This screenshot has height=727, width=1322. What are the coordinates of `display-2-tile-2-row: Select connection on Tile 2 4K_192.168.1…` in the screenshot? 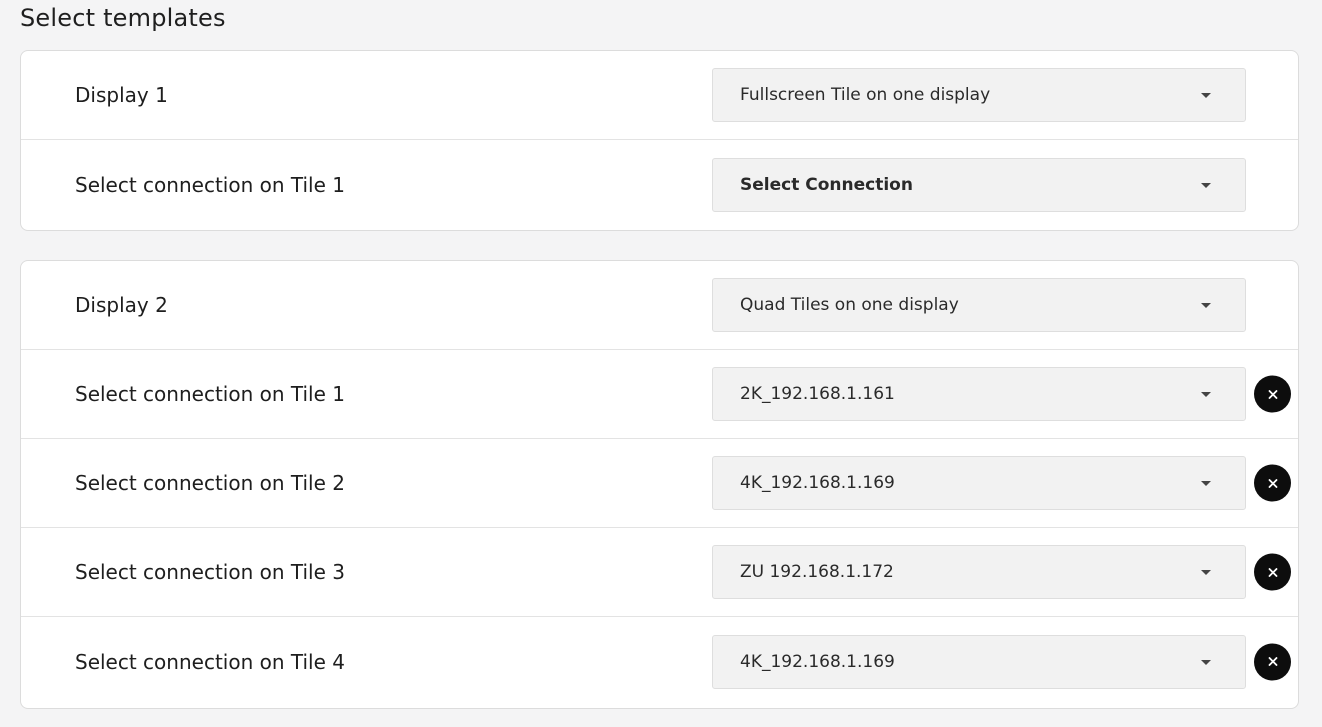 It's located at (659, 483).